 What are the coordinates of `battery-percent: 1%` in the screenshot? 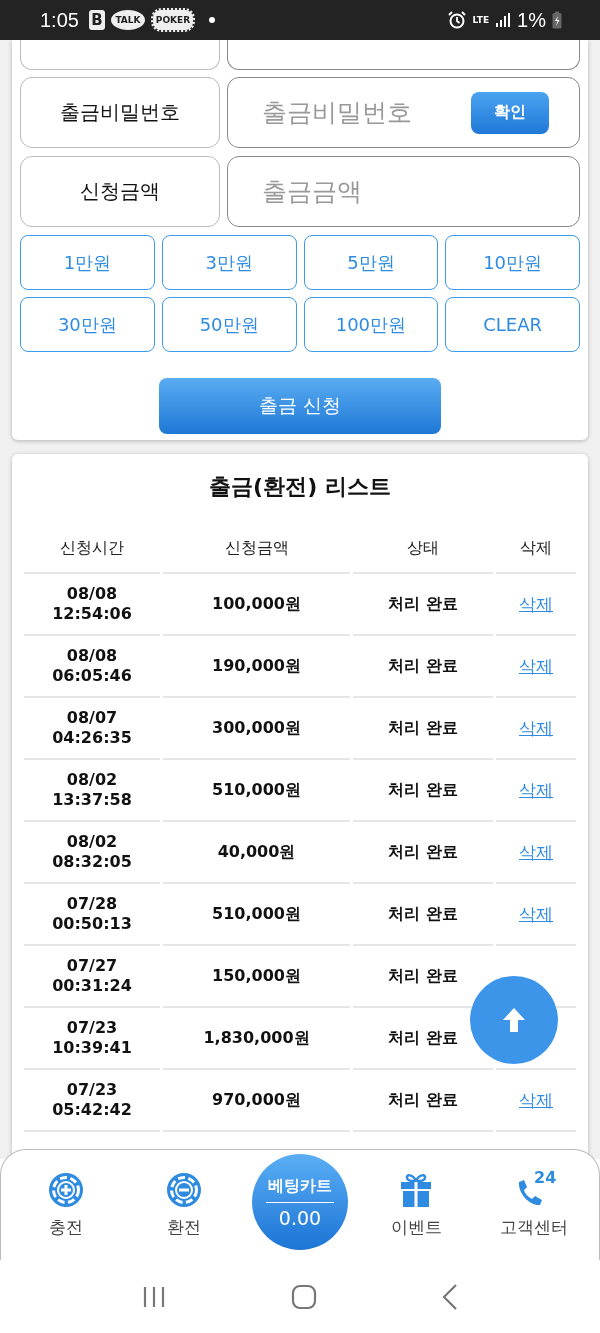 It's located at (531, 20).